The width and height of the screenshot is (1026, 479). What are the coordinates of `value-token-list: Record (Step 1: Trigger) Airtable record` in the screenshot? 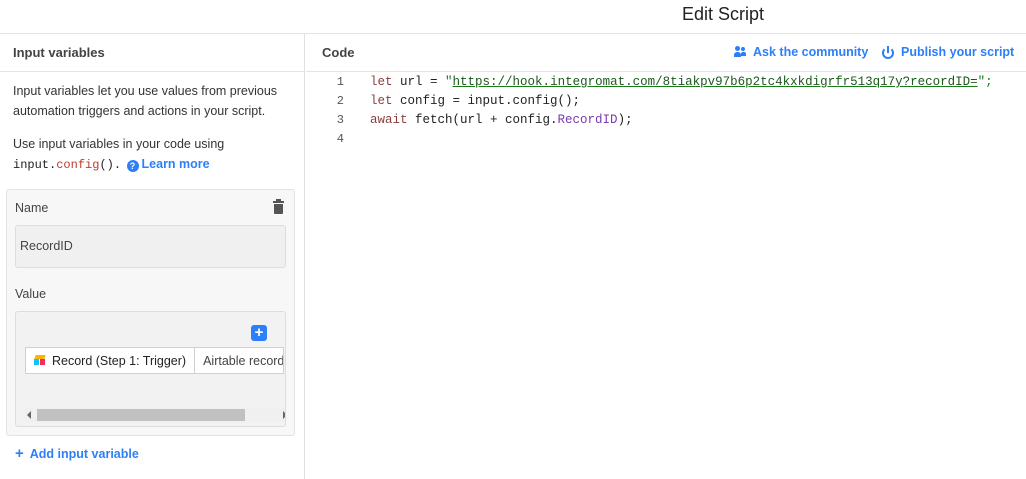 It's located at (155, 360).